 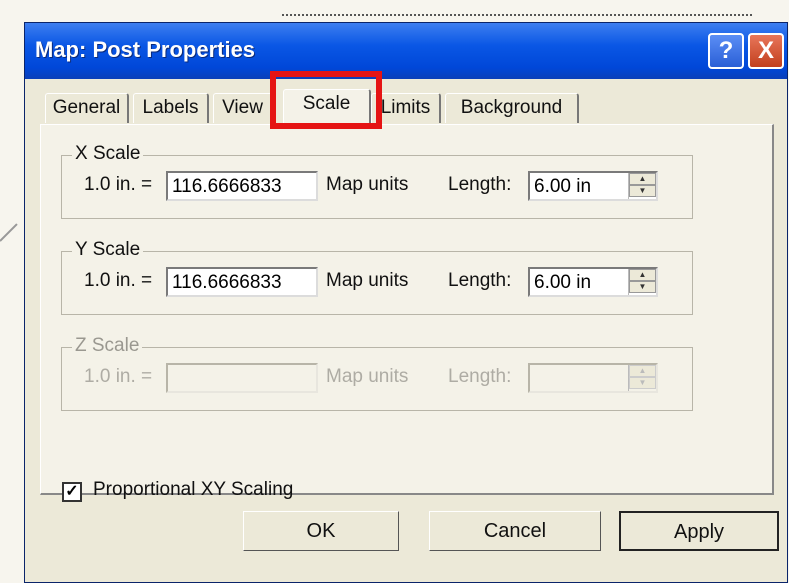 What do you see at coordinates (515, 531) in the screenshot?
I see `cancel-button: Cancel` at bounding box center [515, 531].